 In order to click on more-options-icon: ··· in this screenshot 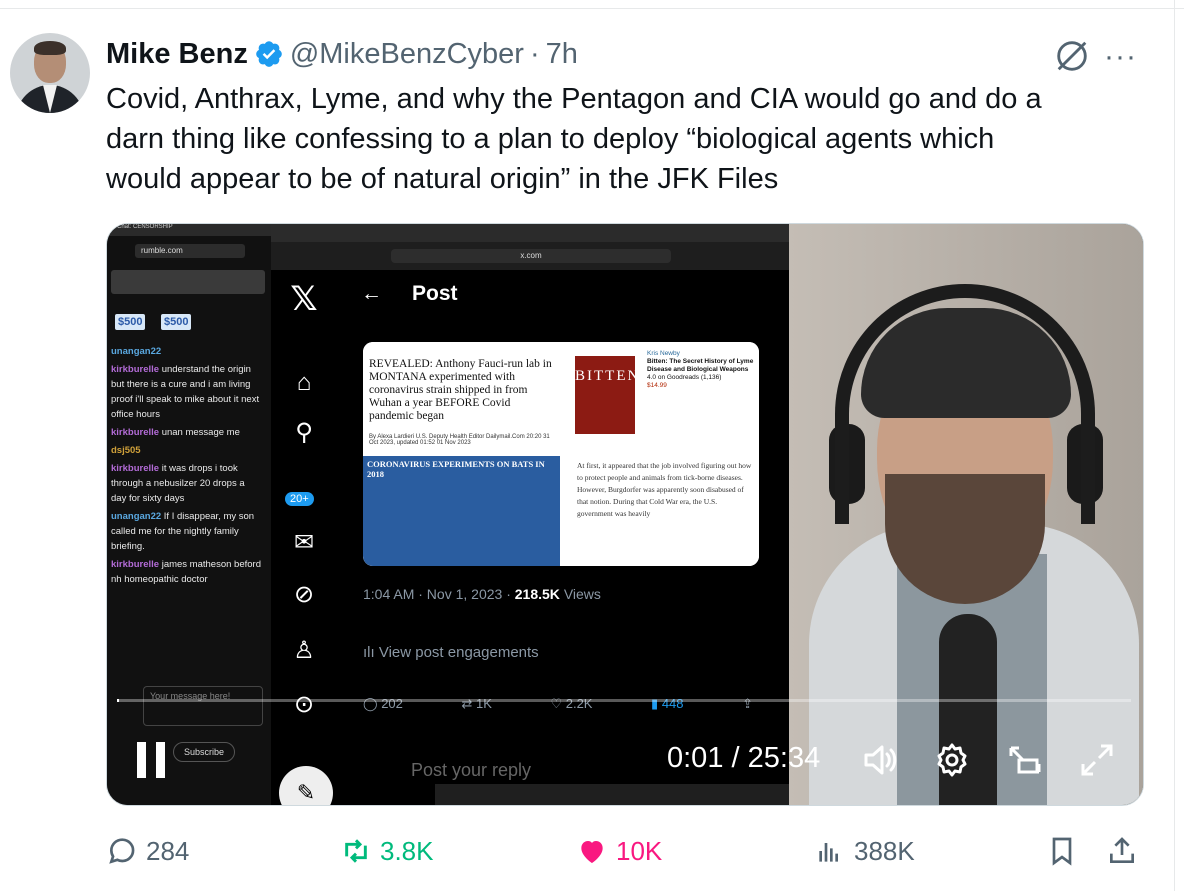, I will do `click(1120, 57)`.